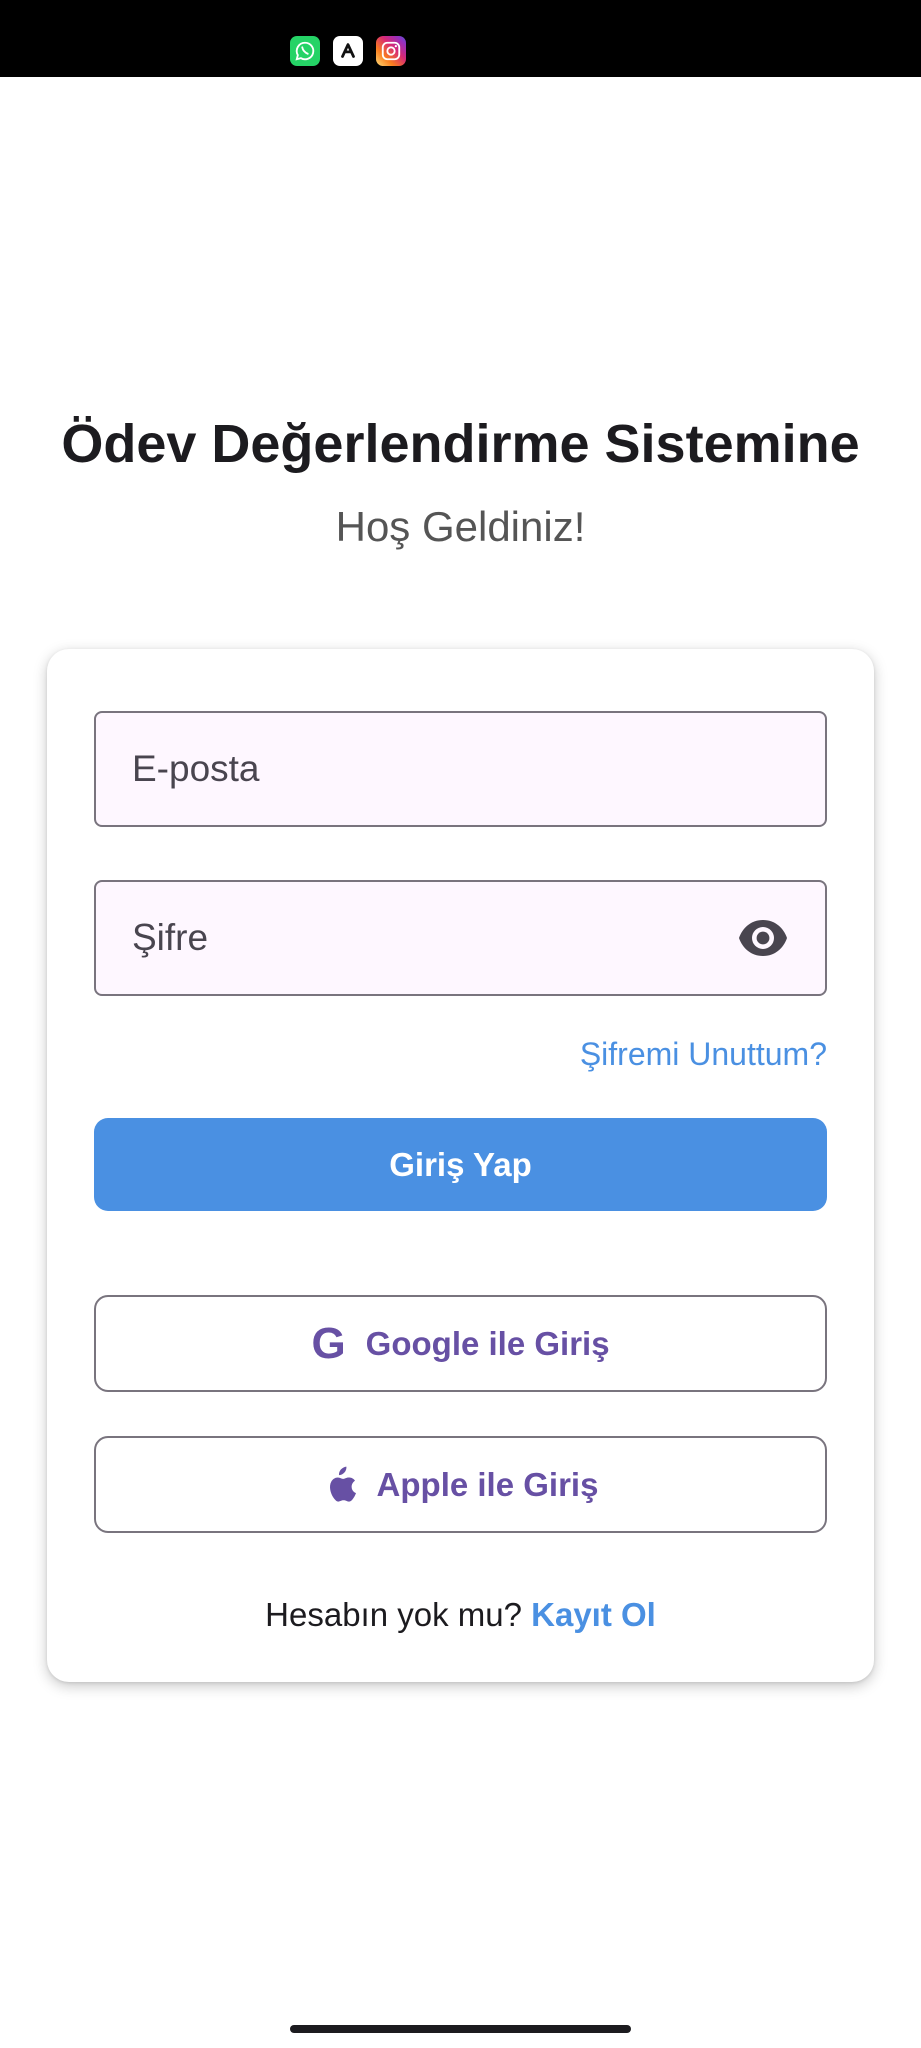 The width and height of the screenshot is (921, 2048). Describe the element at coordinates (487, 1484) in the screenshot. I see `apple-login-label: Apple ile Giriş` at that location.